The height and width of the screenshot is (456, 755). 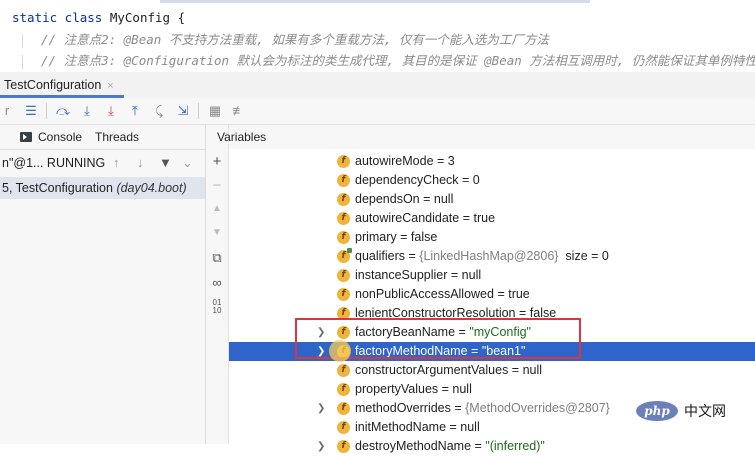 I want to click on stack-frame-row: 5, TestConfiguration (day04.boot), so click(x=102, y=188).